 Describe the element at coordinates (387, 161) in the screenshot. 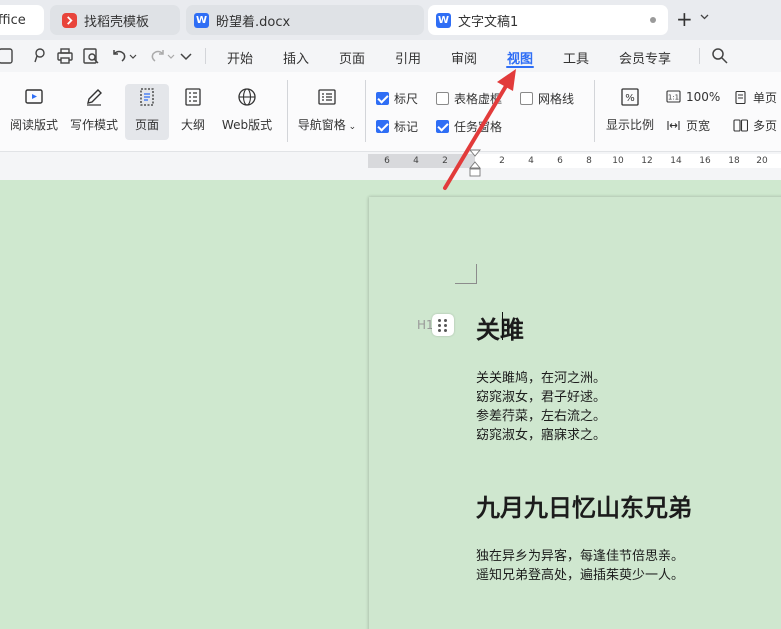

I see `ruler-tick: 6` at that location.